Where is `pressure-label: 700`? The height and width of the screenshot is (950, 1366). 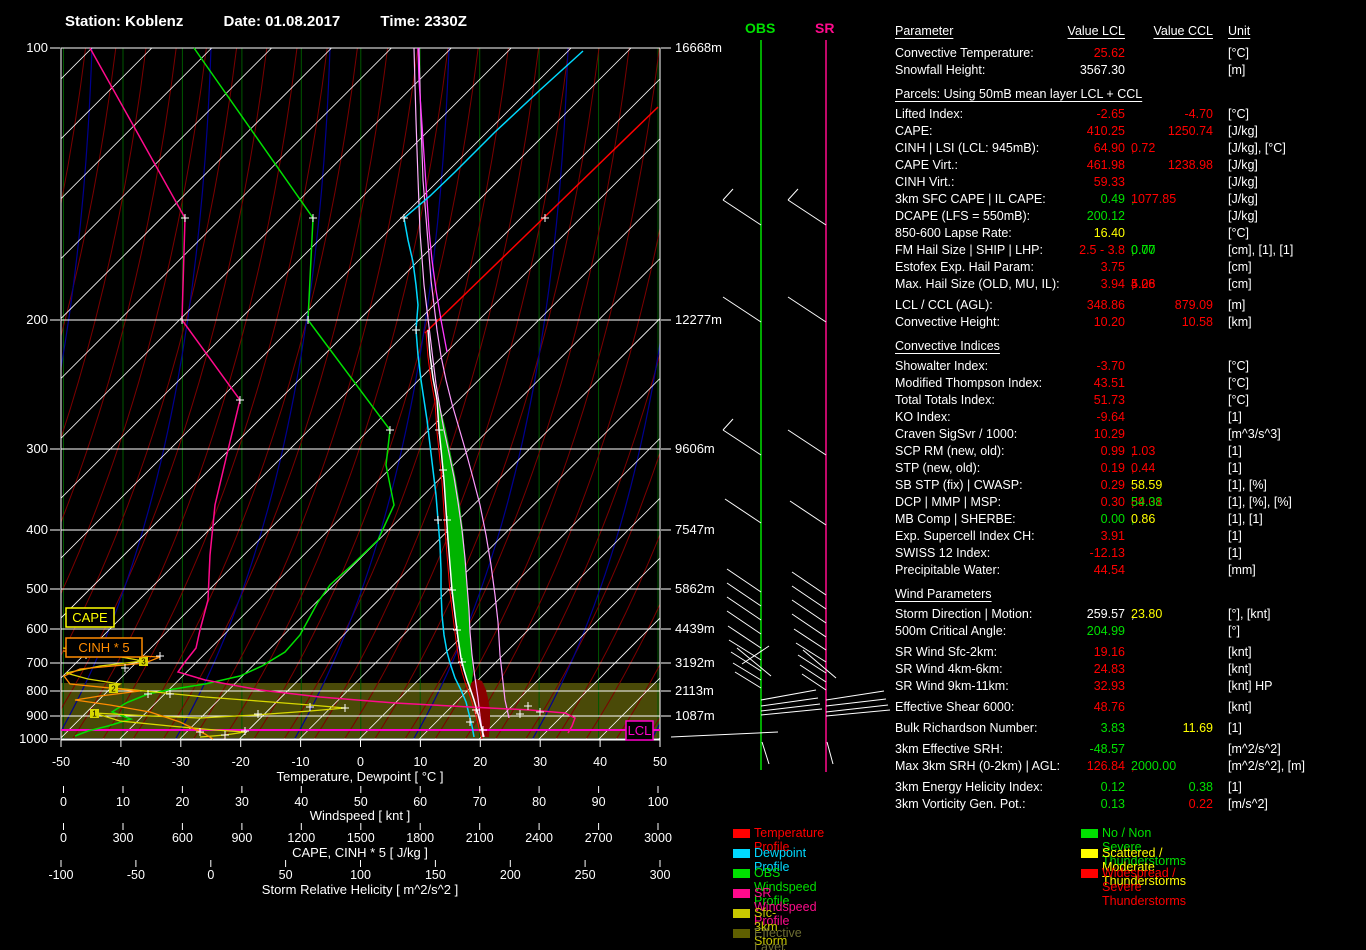 pressure-label: 700 is located at coordinates (37, 662).